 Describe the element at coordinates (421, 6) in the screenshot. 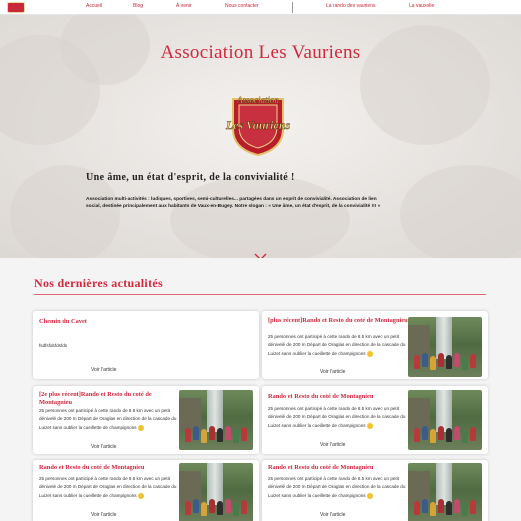

I see `nav-item-vauxolie: La vauxolie` at that location.